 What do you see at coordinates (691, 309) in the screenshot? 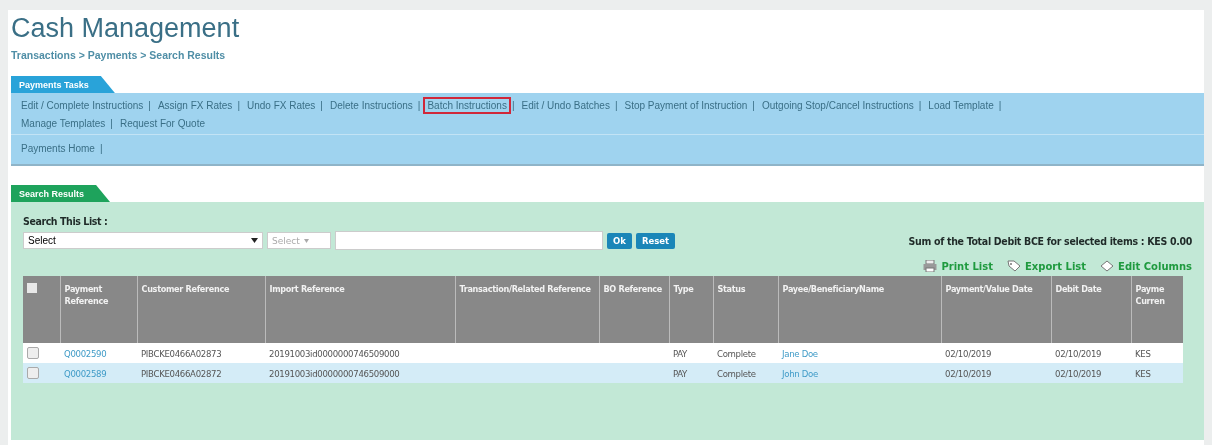
I see `column-header: Type` at bounding box center [691, 309].